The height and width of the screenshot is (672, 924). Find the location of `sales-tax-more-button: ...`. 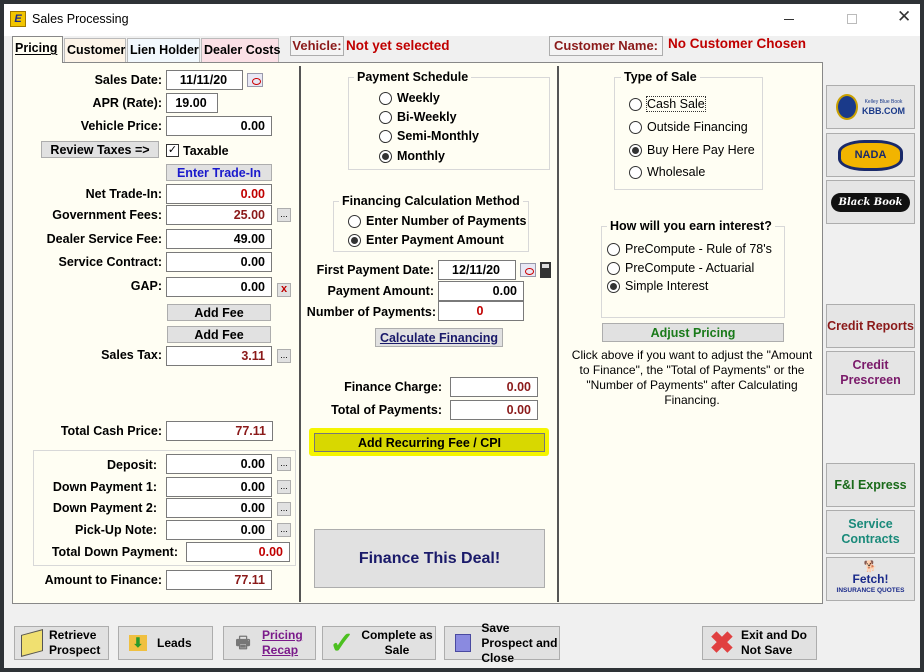

sales-tax-more-button: ... is located at coordinates (284, 356).